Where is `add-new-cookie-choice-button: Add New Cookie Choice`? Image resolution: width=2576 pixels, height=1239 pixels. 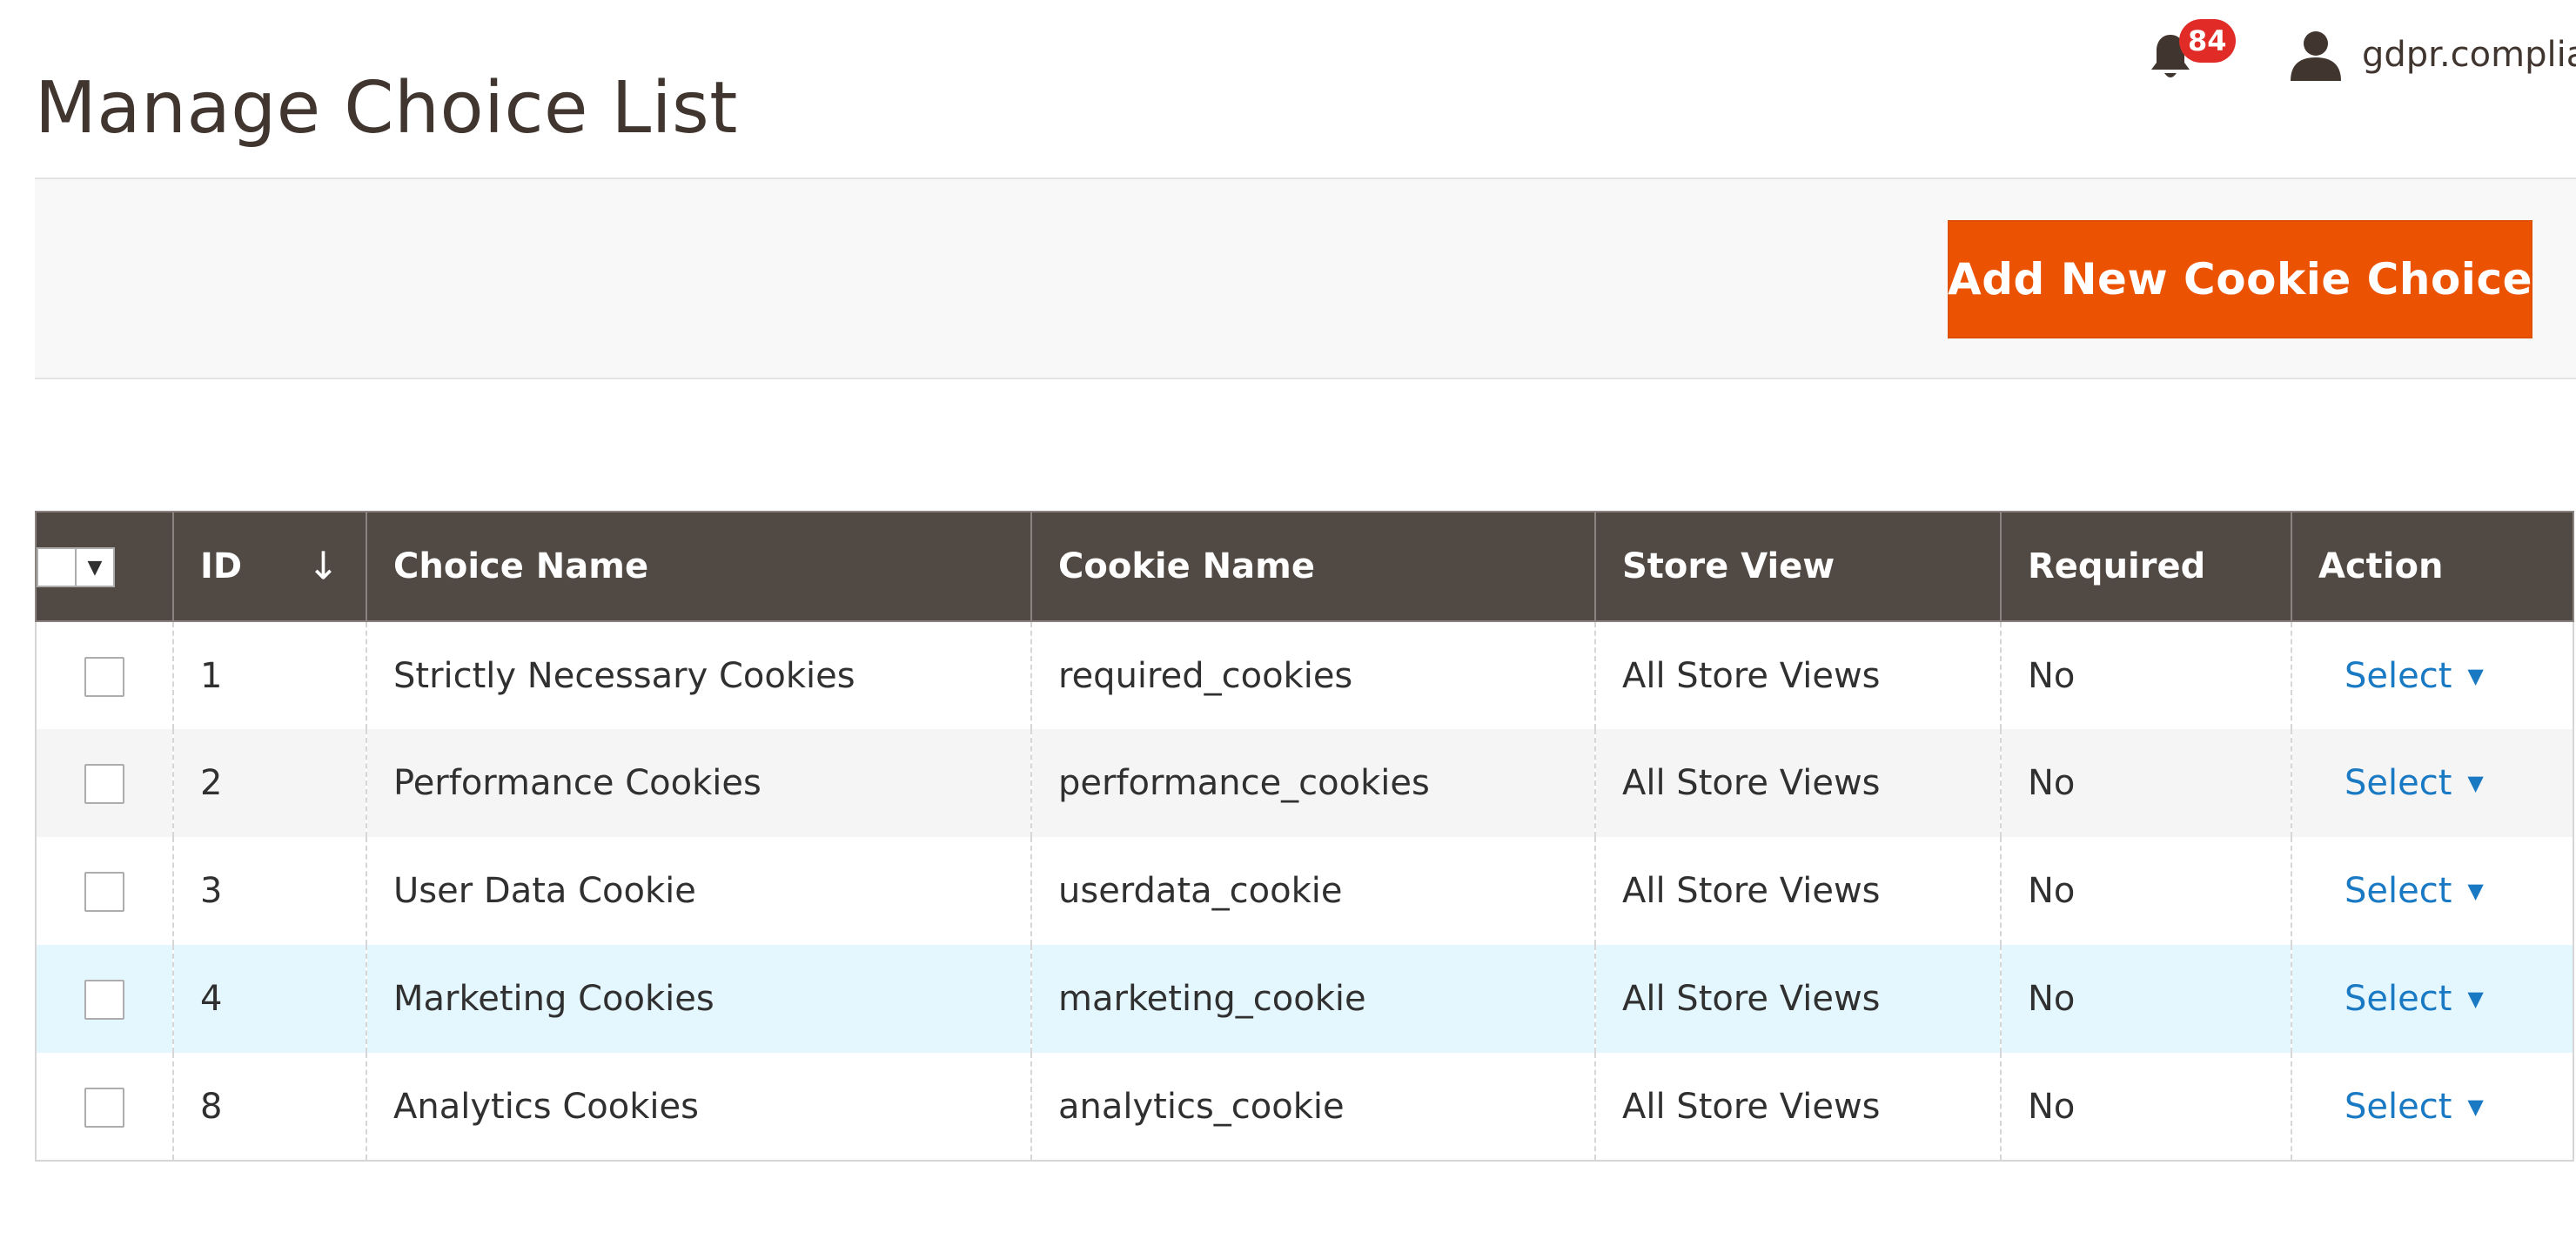
add-new-cookie-choice-button: Add New Cookie Choice is located at coordinates (2240, 279).